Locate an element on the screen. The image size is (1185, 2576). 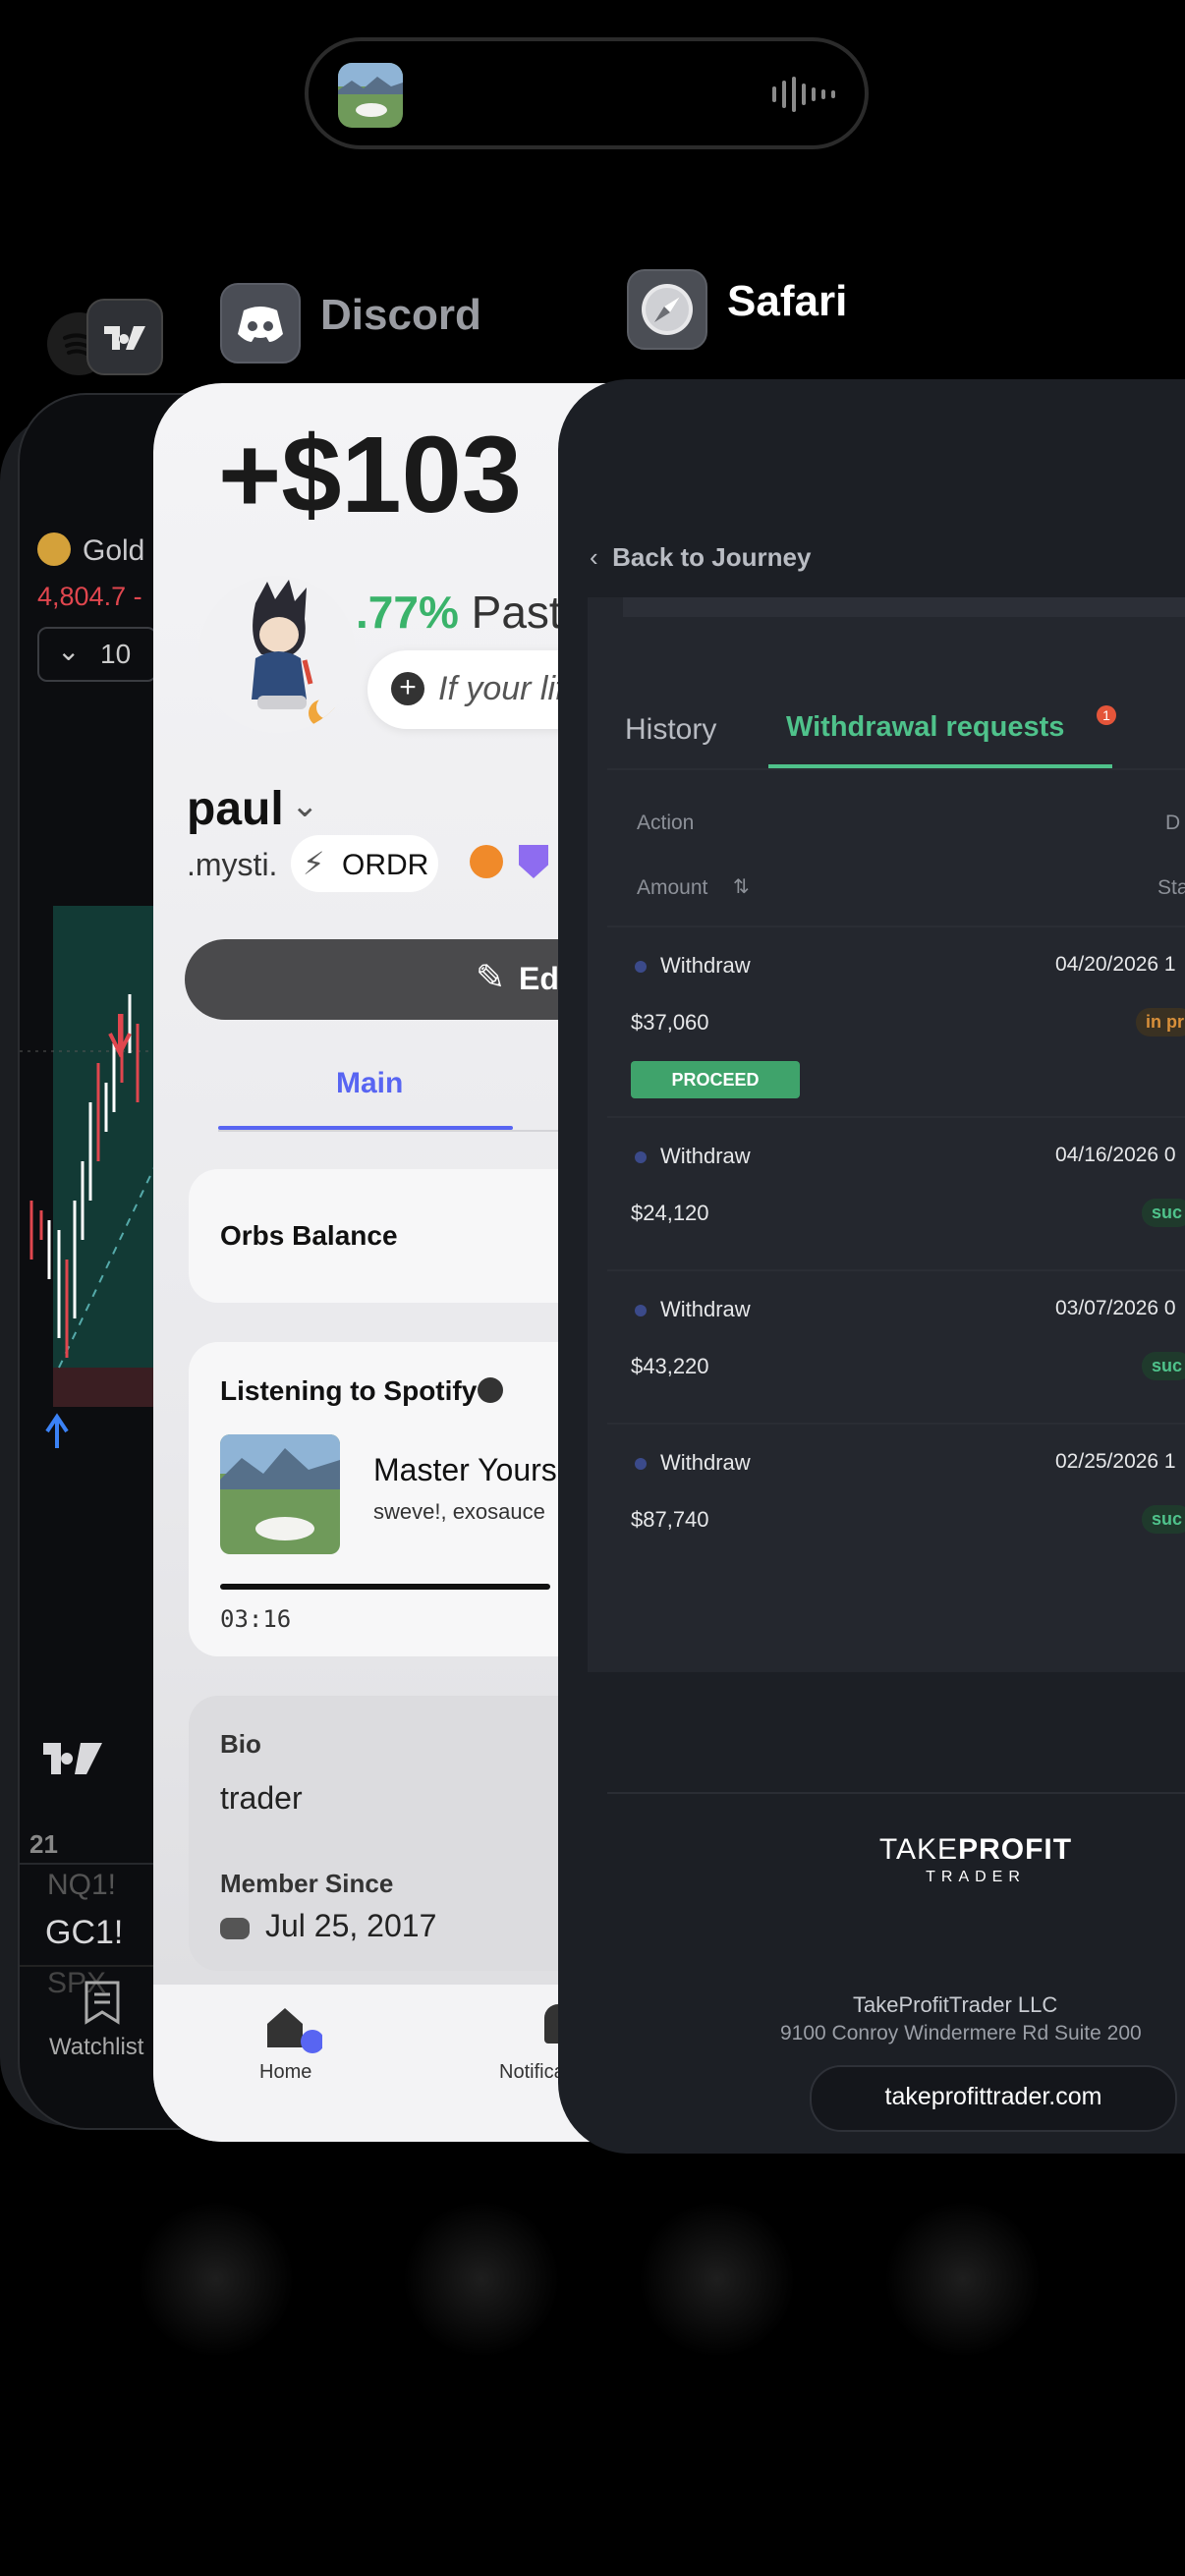
safari-app-icon is located at coordinates (667, 309).